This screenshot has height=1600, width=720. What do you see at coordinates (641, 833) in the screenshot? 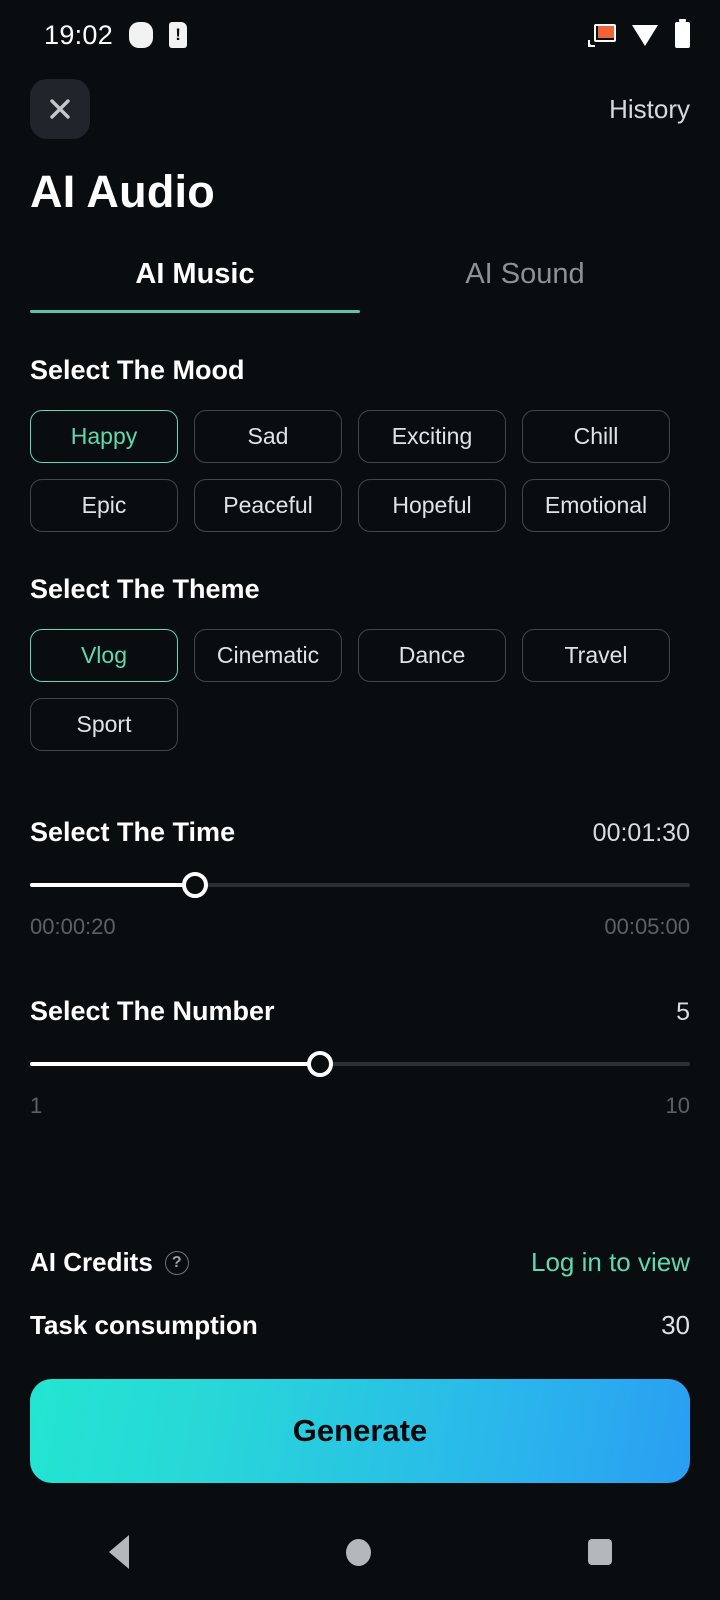
I see `time-slider-value: 00:01:30` at bounding box center [641, 833].